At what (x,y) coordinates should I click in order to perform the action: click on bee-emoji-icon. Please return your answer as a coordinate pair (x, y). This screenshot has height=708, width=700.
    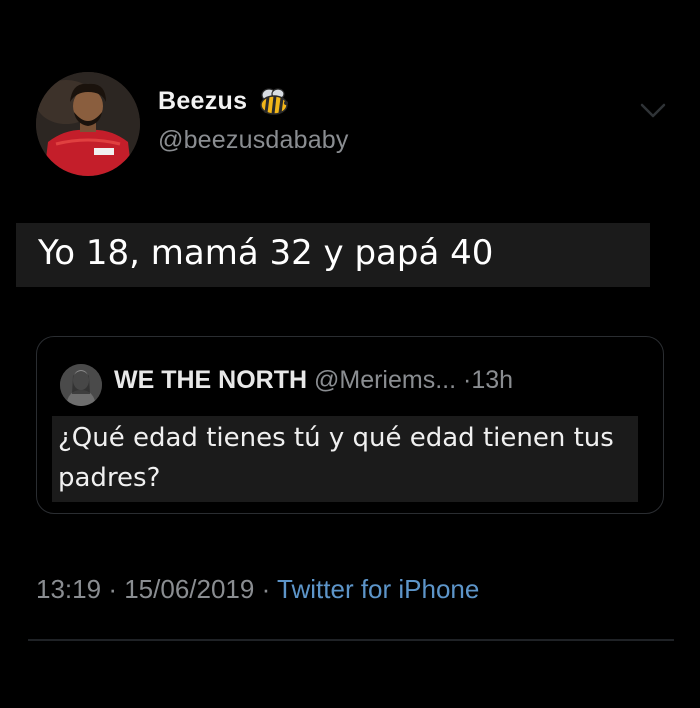
    Looking at the image, I should click on (274, 101).